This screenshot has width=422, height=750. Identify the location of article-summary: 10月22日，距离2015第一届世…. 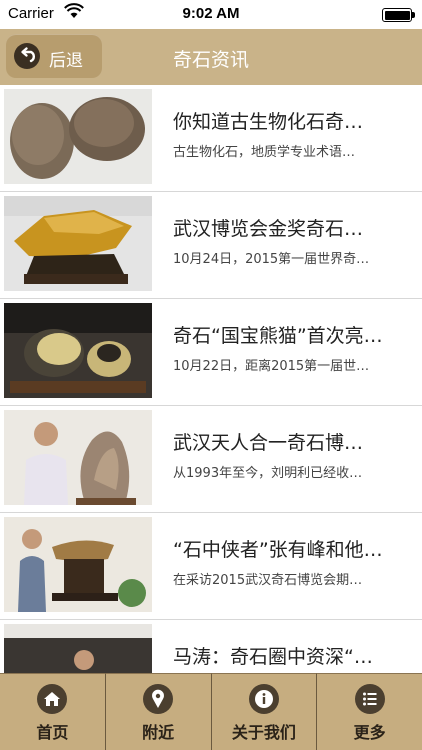
(271, 366).